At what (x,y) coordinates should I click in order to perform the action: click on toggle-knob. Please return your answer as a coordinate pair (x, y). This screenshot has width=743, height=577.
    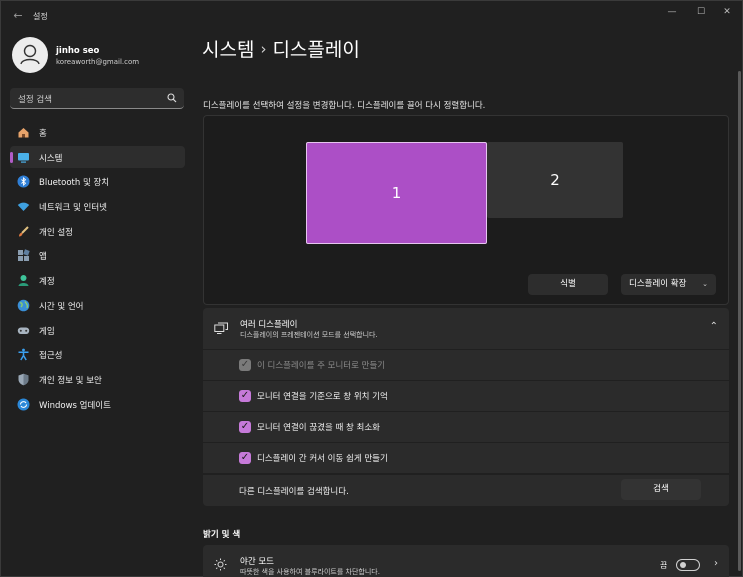
    Looking at the image, I should click on (683, 565).